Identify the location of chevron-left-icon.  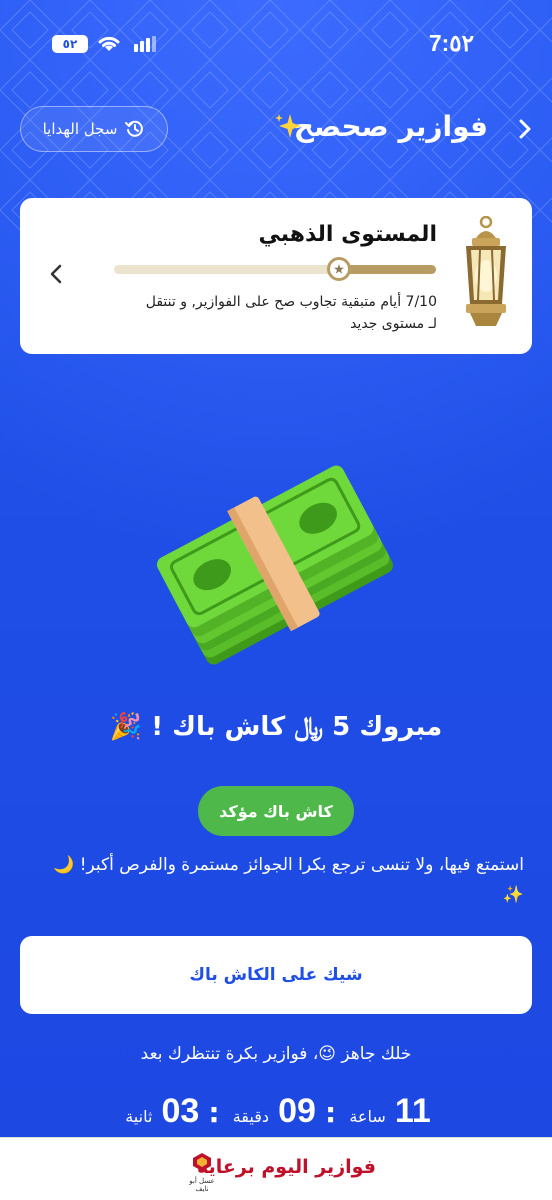
(56, 274).